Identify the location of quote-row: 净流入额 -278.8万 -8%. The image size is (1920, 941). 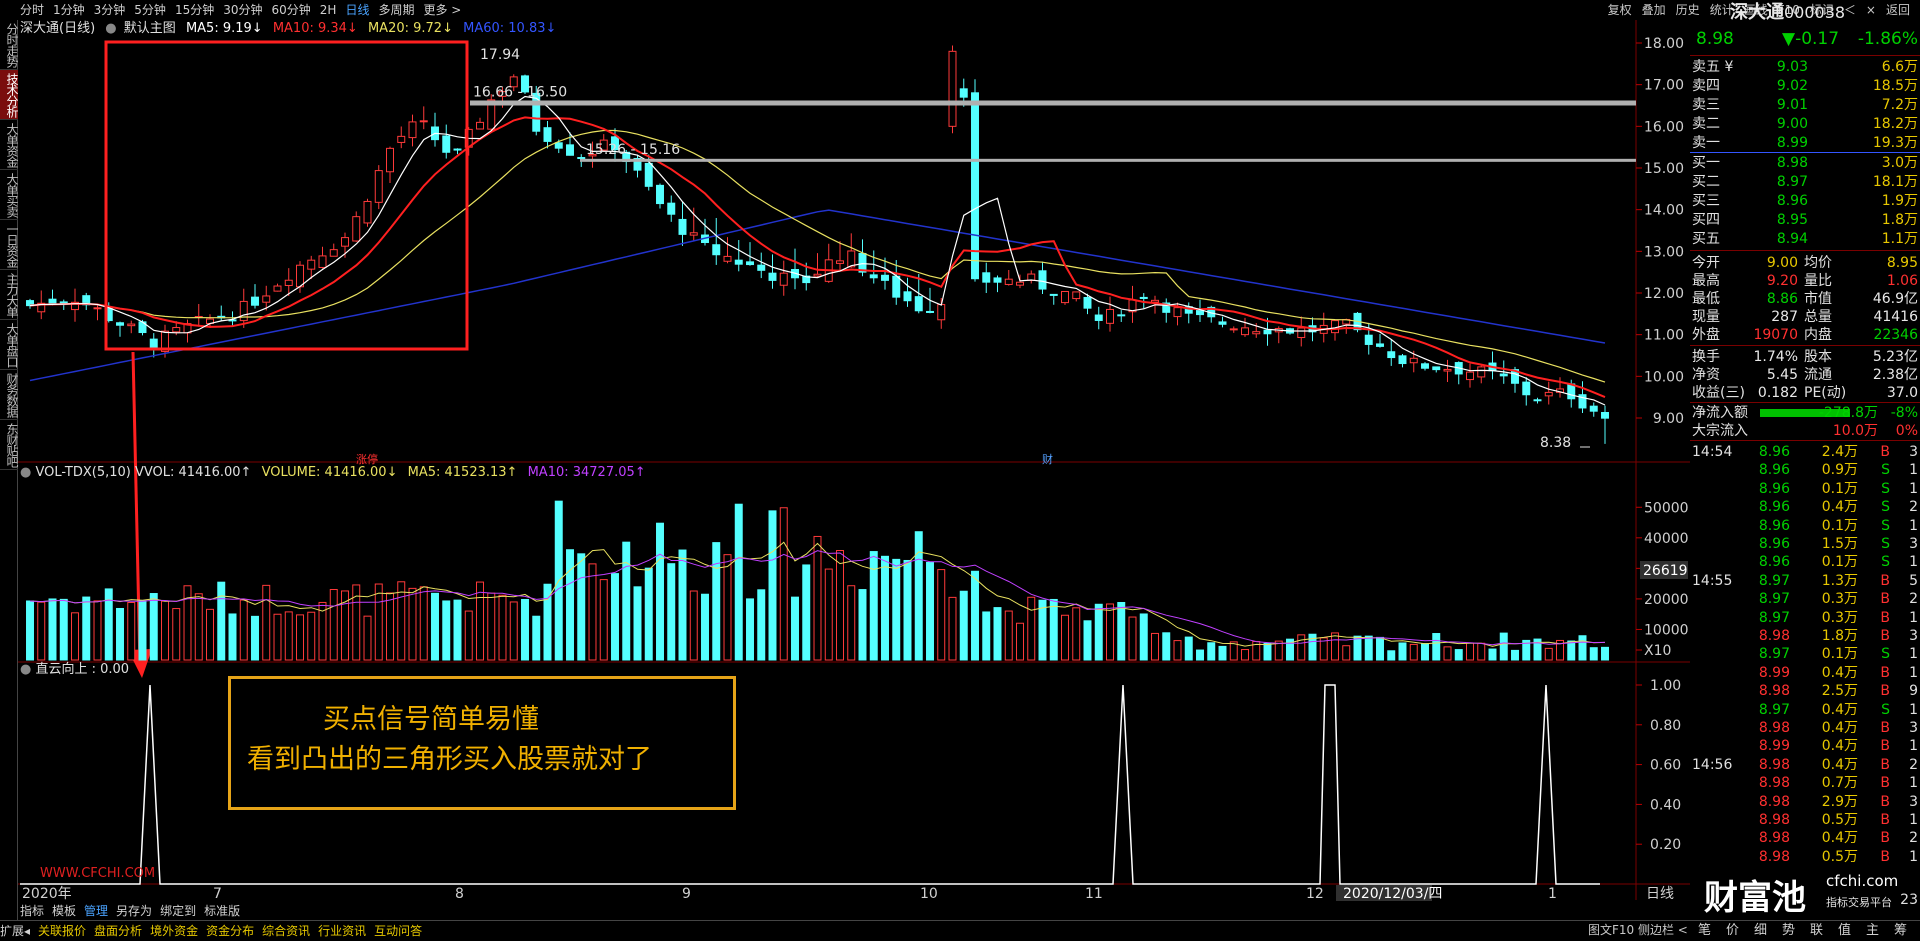
(1805, 413).